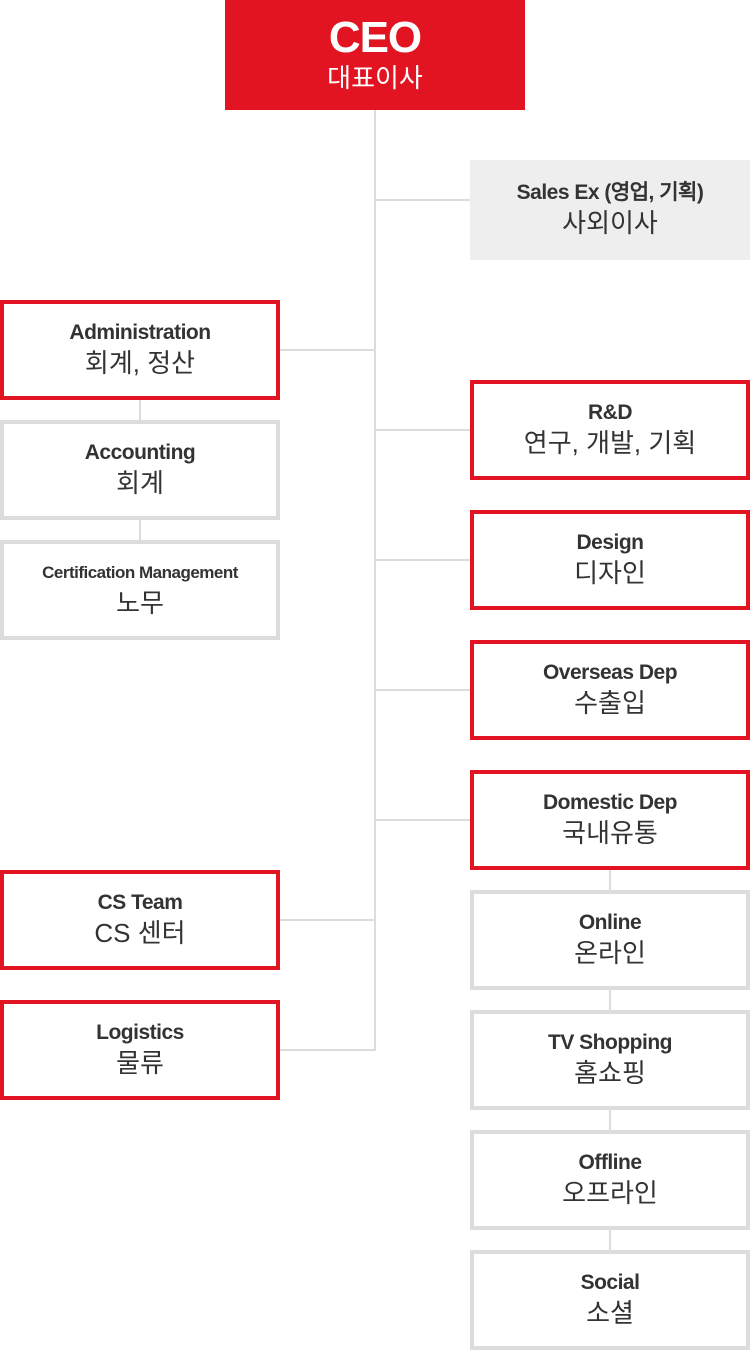 This screenshot has height=1351, width=750. Describe the element at coordinates (422, 200) in the screenshot. I see `connector-advisor` at that location.